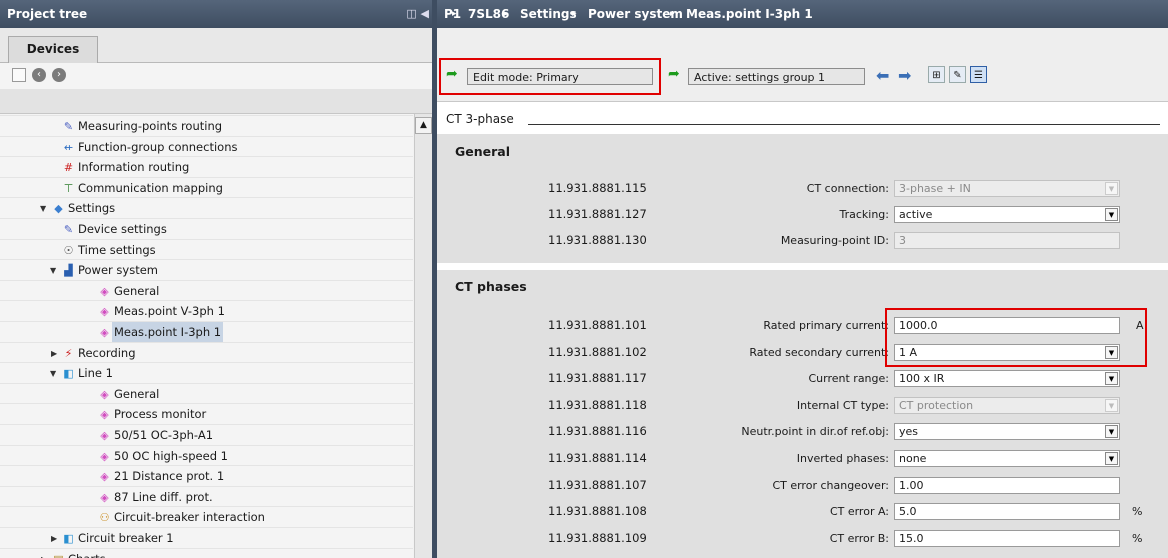  I want to click on tree-item-label: General, so click(137, 393).